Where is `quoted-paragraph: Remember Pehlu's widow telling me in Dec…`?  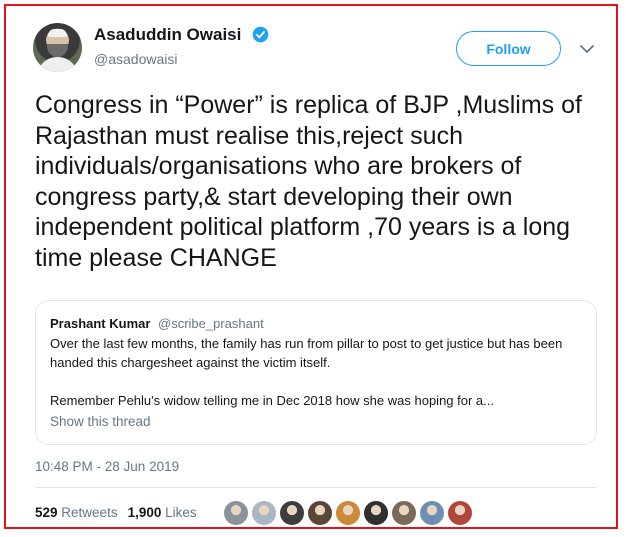
quoted-paragraph: Remember Pehlu's widow telling me in Dec… is located at coordinates (272, 400).